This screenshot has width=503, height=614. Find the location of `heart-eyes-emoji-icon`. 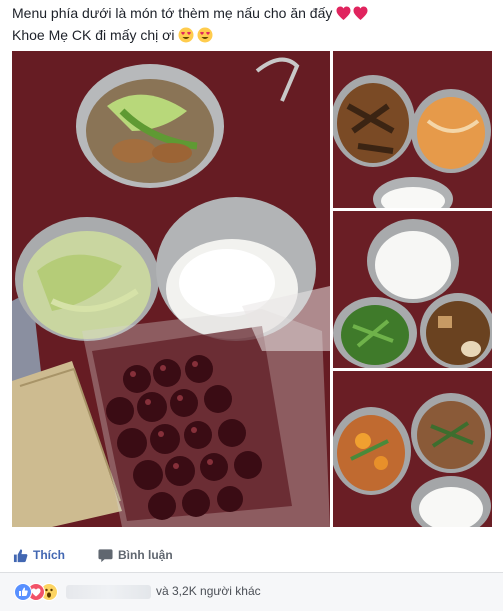

heart-eyes-emoji-icon is located at coordinates (196, 37).